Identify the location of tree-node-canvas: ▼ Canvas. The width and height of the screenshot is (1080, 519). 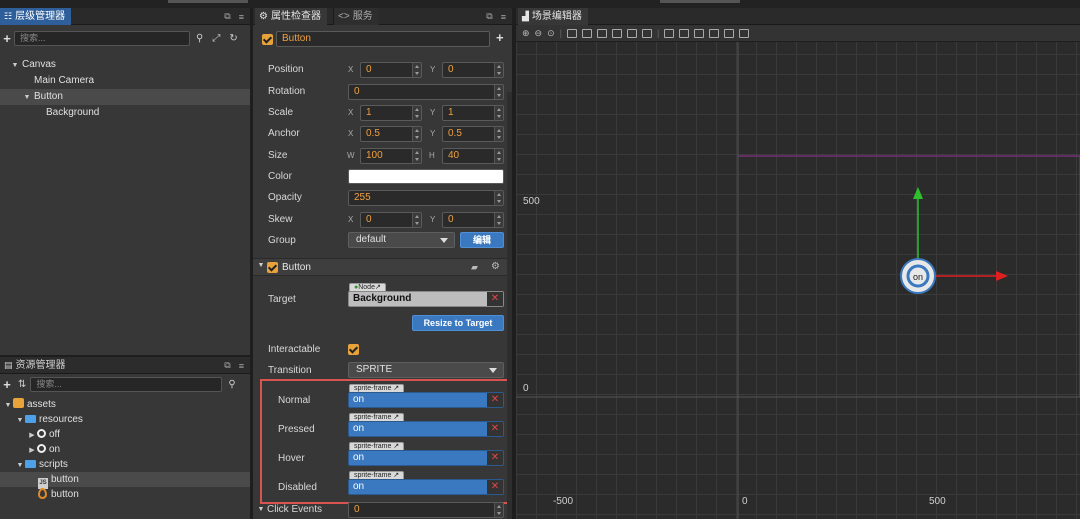
(125, 65).